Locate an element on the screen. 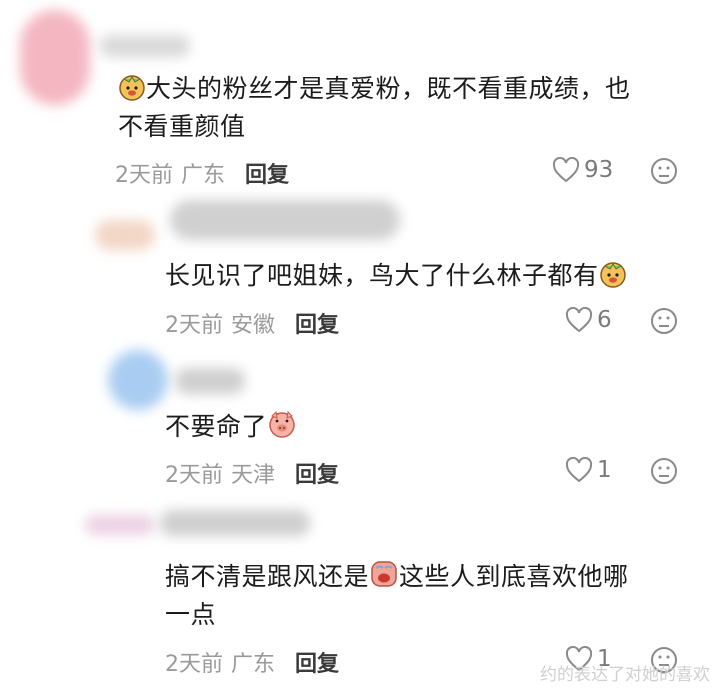  comment-line-2: 一点 is located at coordinates (191, 614).